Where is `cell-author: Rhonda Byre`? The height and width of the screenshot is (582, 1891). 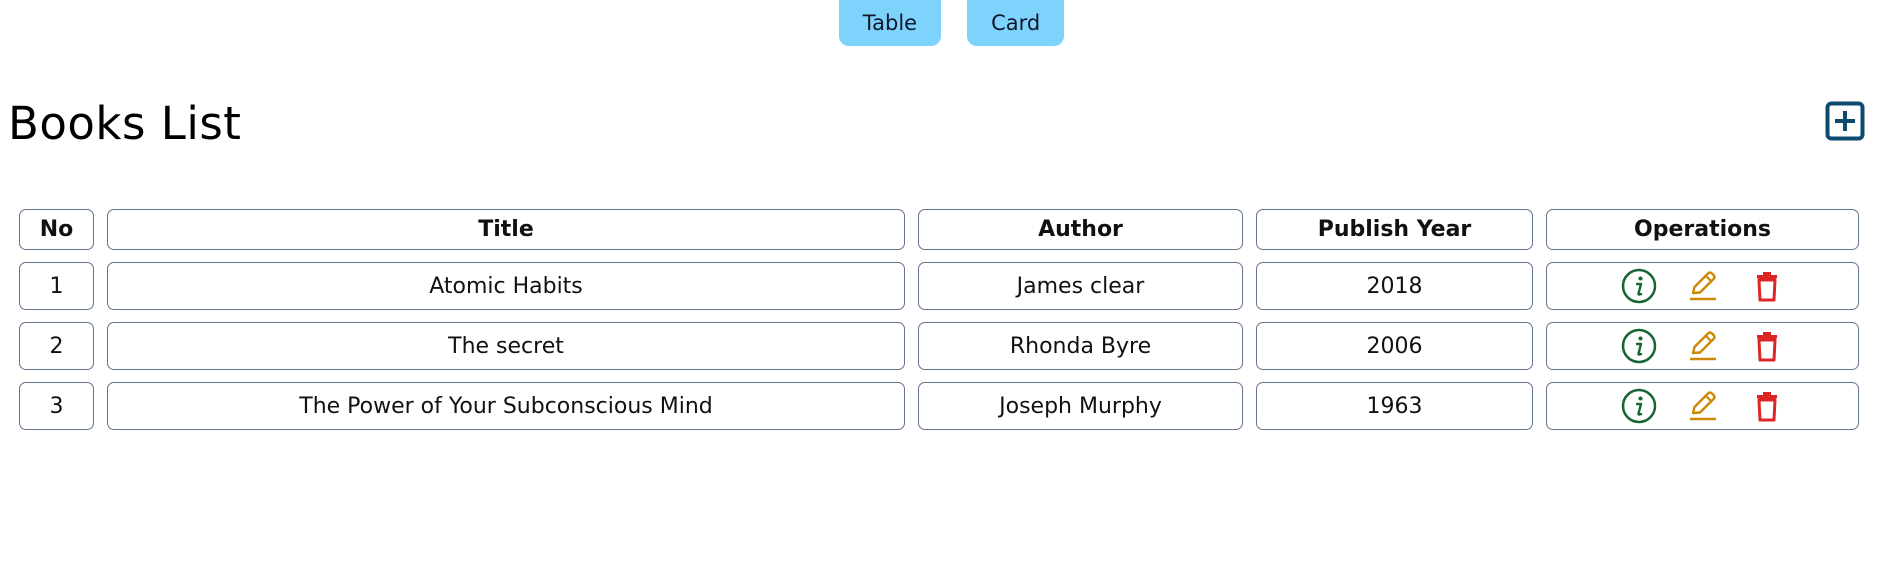 cell-author: Rhonda Byre is located at coordinates (1080, 346).